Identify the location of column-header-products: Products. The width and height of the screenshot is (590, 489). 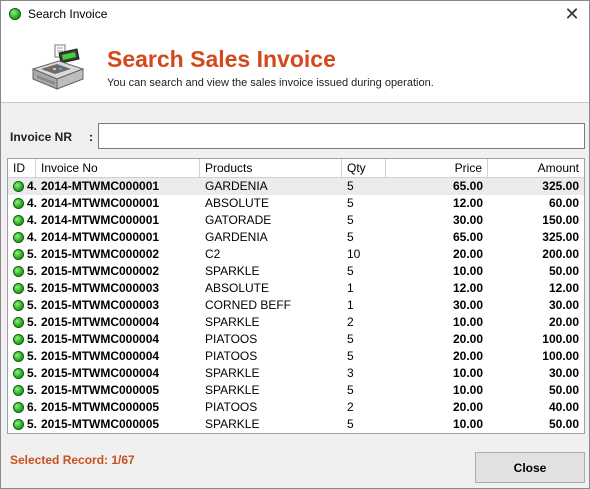
(271, 168).